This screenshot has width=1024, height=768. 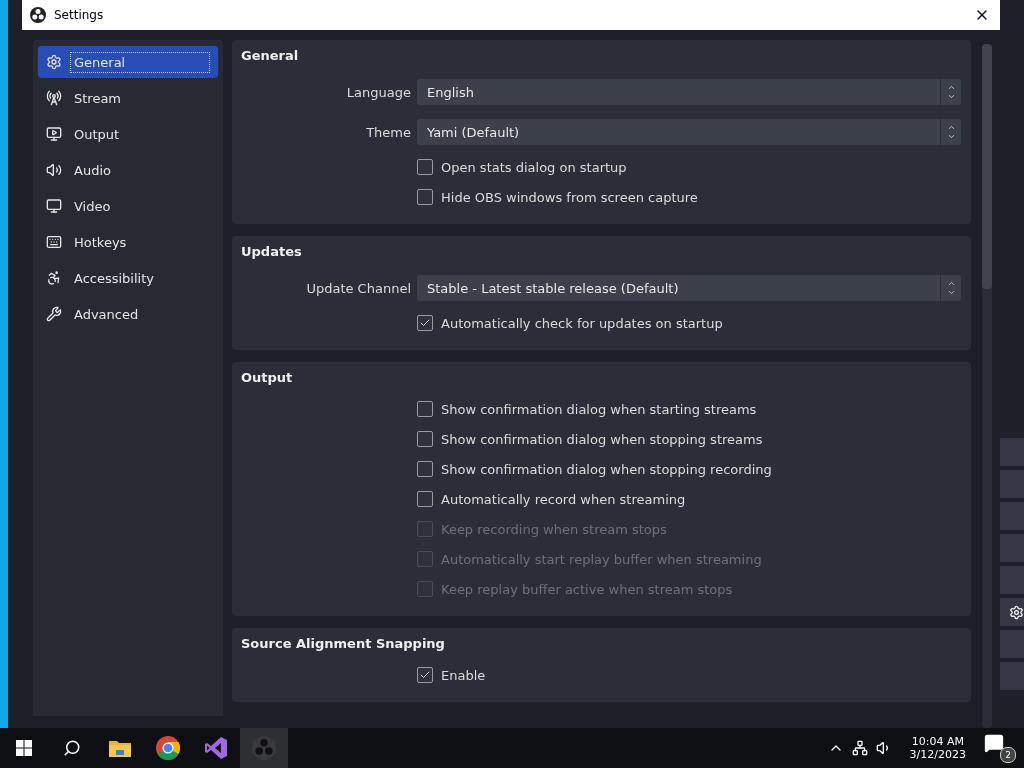 What do you see at coordinates (216, 748) in the screenshot?
I see `ide-icon` at bounding box center [216, 748].